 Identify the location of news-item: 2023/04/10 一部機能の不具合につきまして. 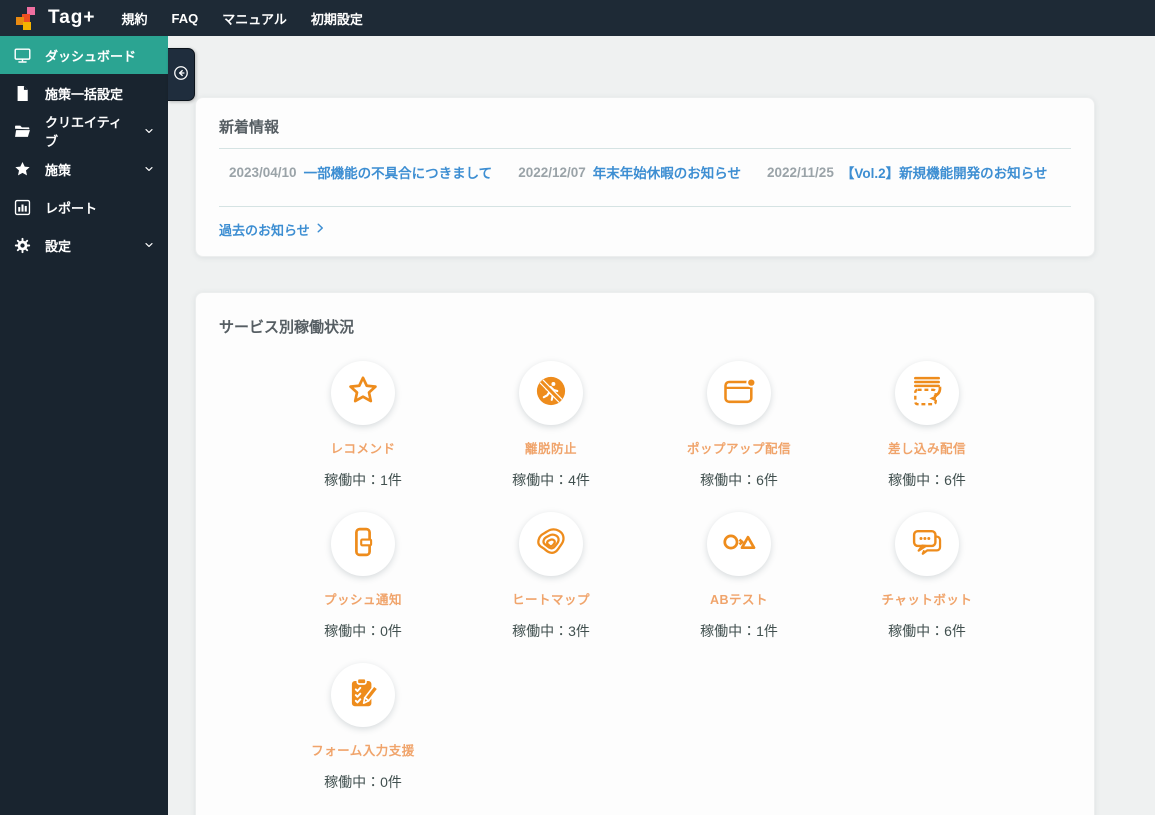
(360, 172).